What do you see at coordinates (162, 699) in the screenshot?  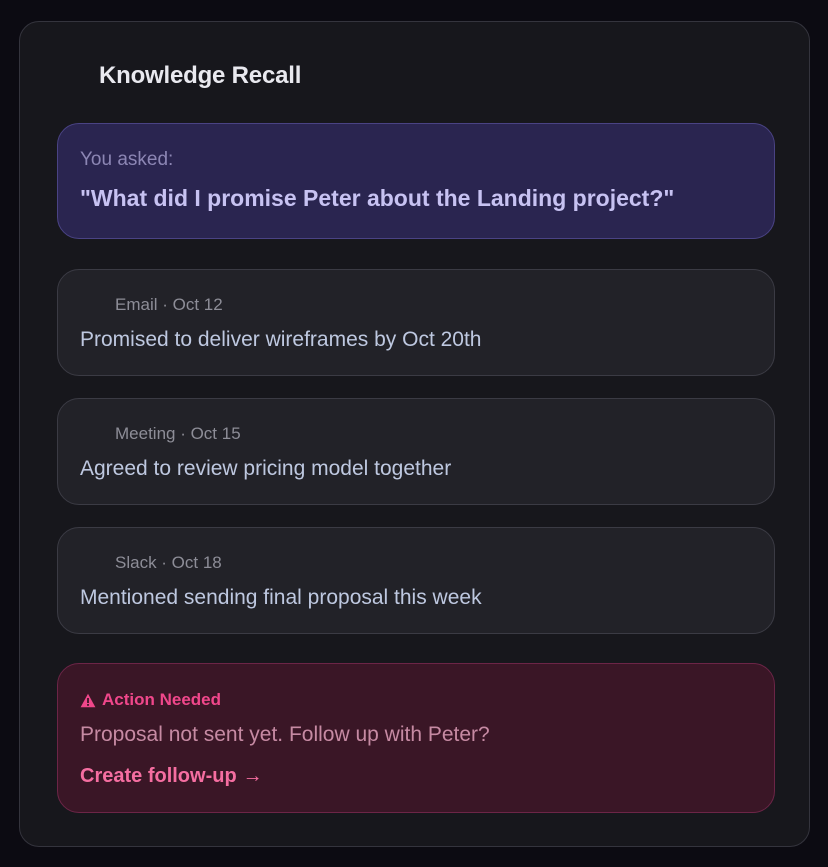 I see `action-heading-label: Action Needed` at bounding box center [162, 699].